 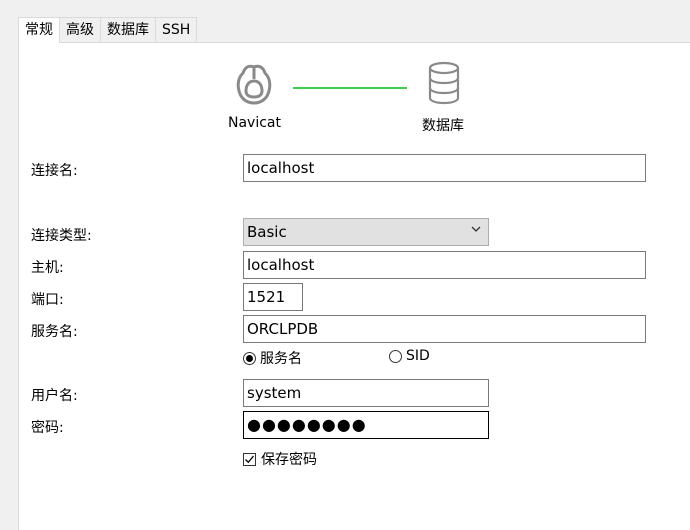 I want to click on checkmark-icon, so click(x=250, y=459).